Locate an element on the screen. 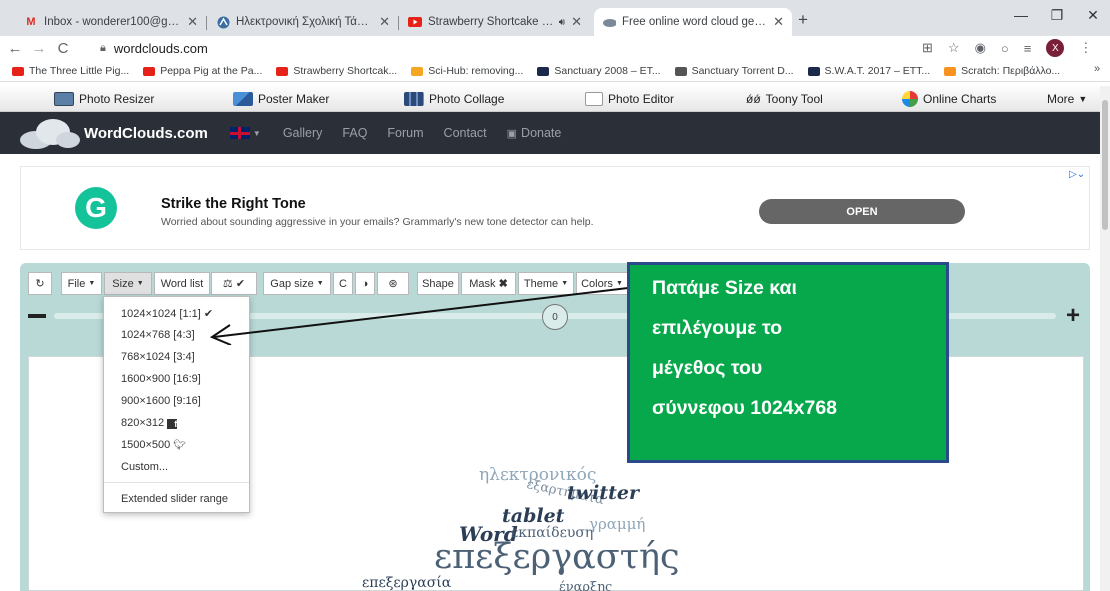 The width and height of the screenshot is (1110, 591). restore-icon: ❐ is located at coordinates (1057, 15).